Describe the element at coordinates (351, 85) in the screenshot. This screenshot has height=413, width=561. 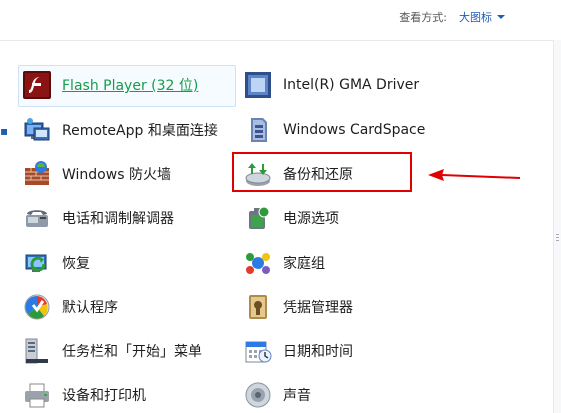
I see `item-label: Intel(R) GMA Driver` at that location.